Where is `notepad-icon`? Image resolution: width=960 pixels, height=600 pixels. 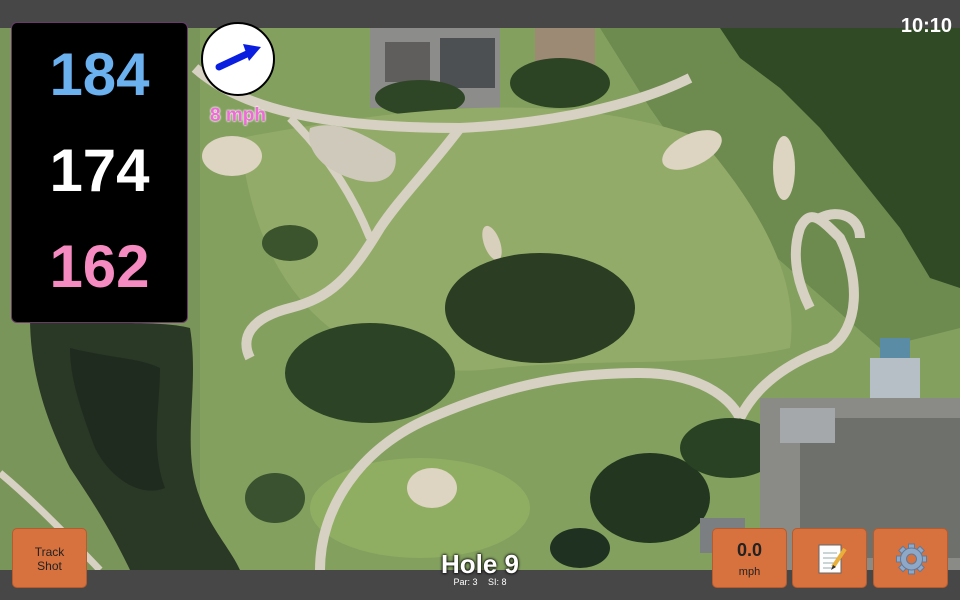 notepad-icon is located at coordinates (832, 559).